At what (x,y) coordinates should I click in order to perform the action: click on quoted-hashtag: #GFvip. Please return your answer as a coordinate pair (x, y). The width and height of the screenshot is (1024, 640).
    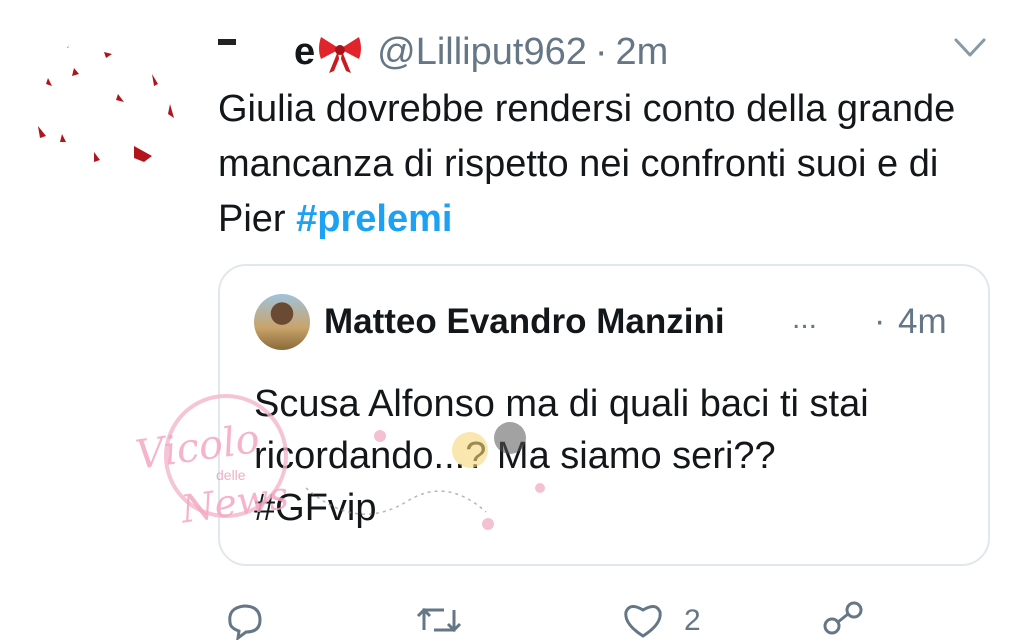
    Looking at the image, I should click on (315, 508).